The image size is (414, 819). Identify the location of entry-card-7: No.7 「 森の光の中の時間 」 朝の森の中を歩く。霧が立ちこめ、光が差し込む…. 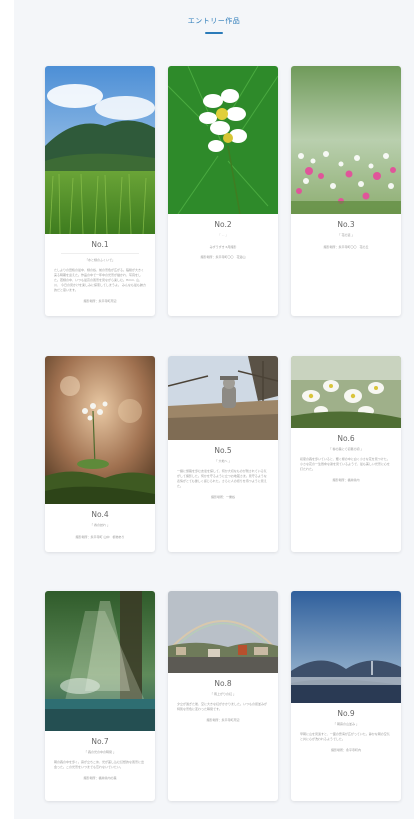
(100, 696).